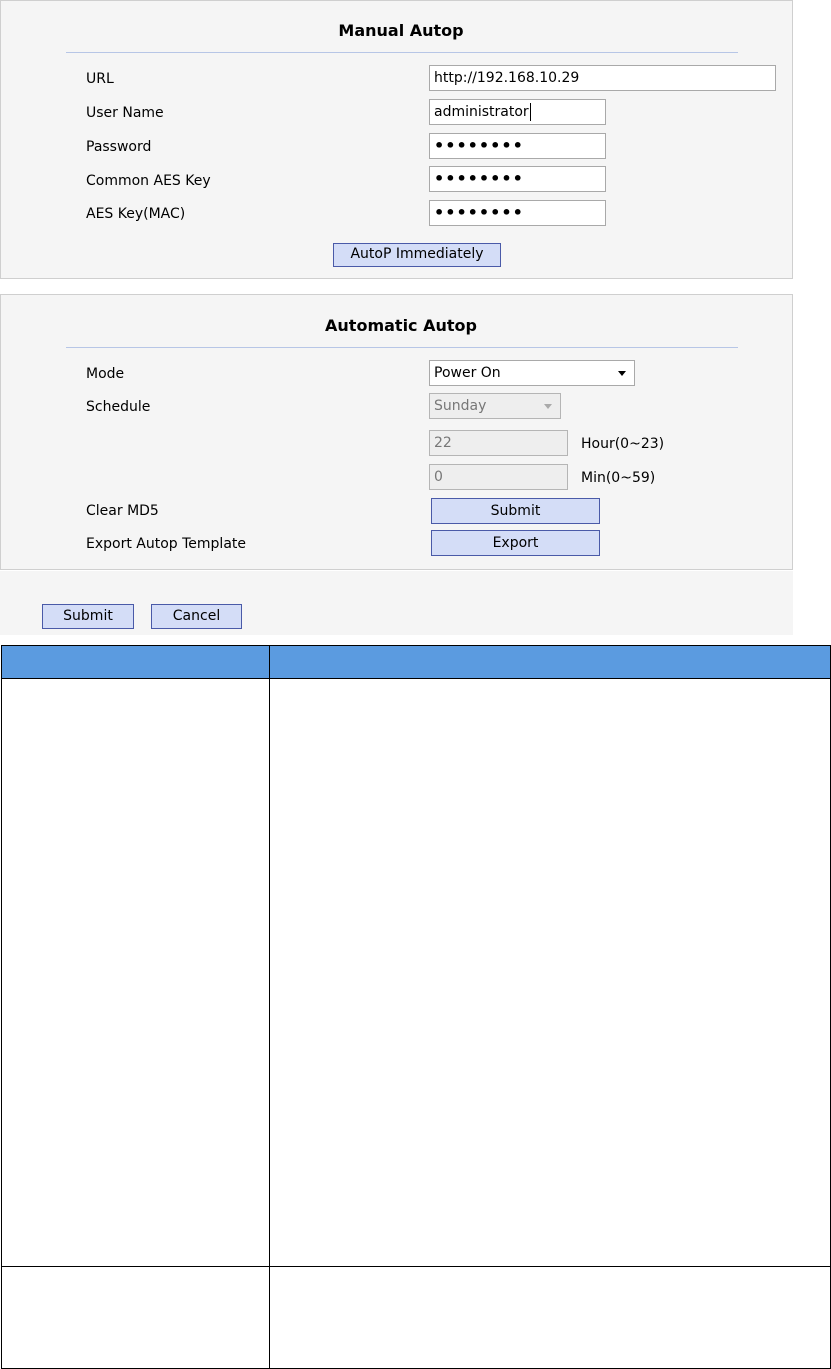 Image resolution: width=831 pixels, height=1369 pixels. Describe the element at coordinates (100, 79) in the screenshot. I see `url-label: URL` at that location.